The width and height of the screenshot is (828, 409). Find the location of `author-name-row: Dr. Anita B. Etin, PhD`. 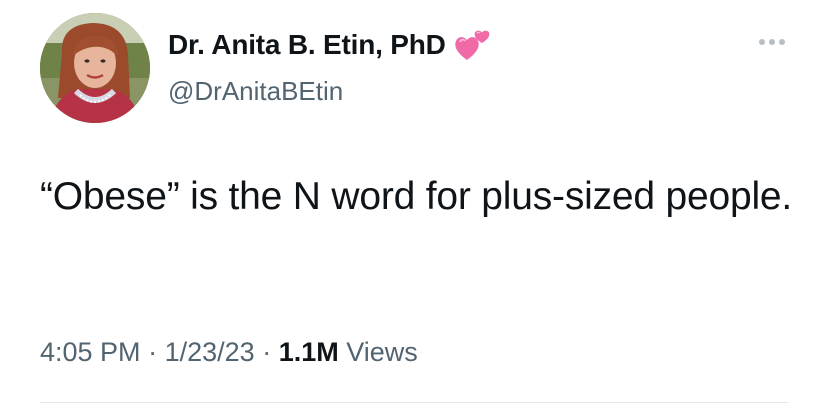

author-name-row: Dr. Anita B. Etin, PhD is located at coordinates (330, 45).